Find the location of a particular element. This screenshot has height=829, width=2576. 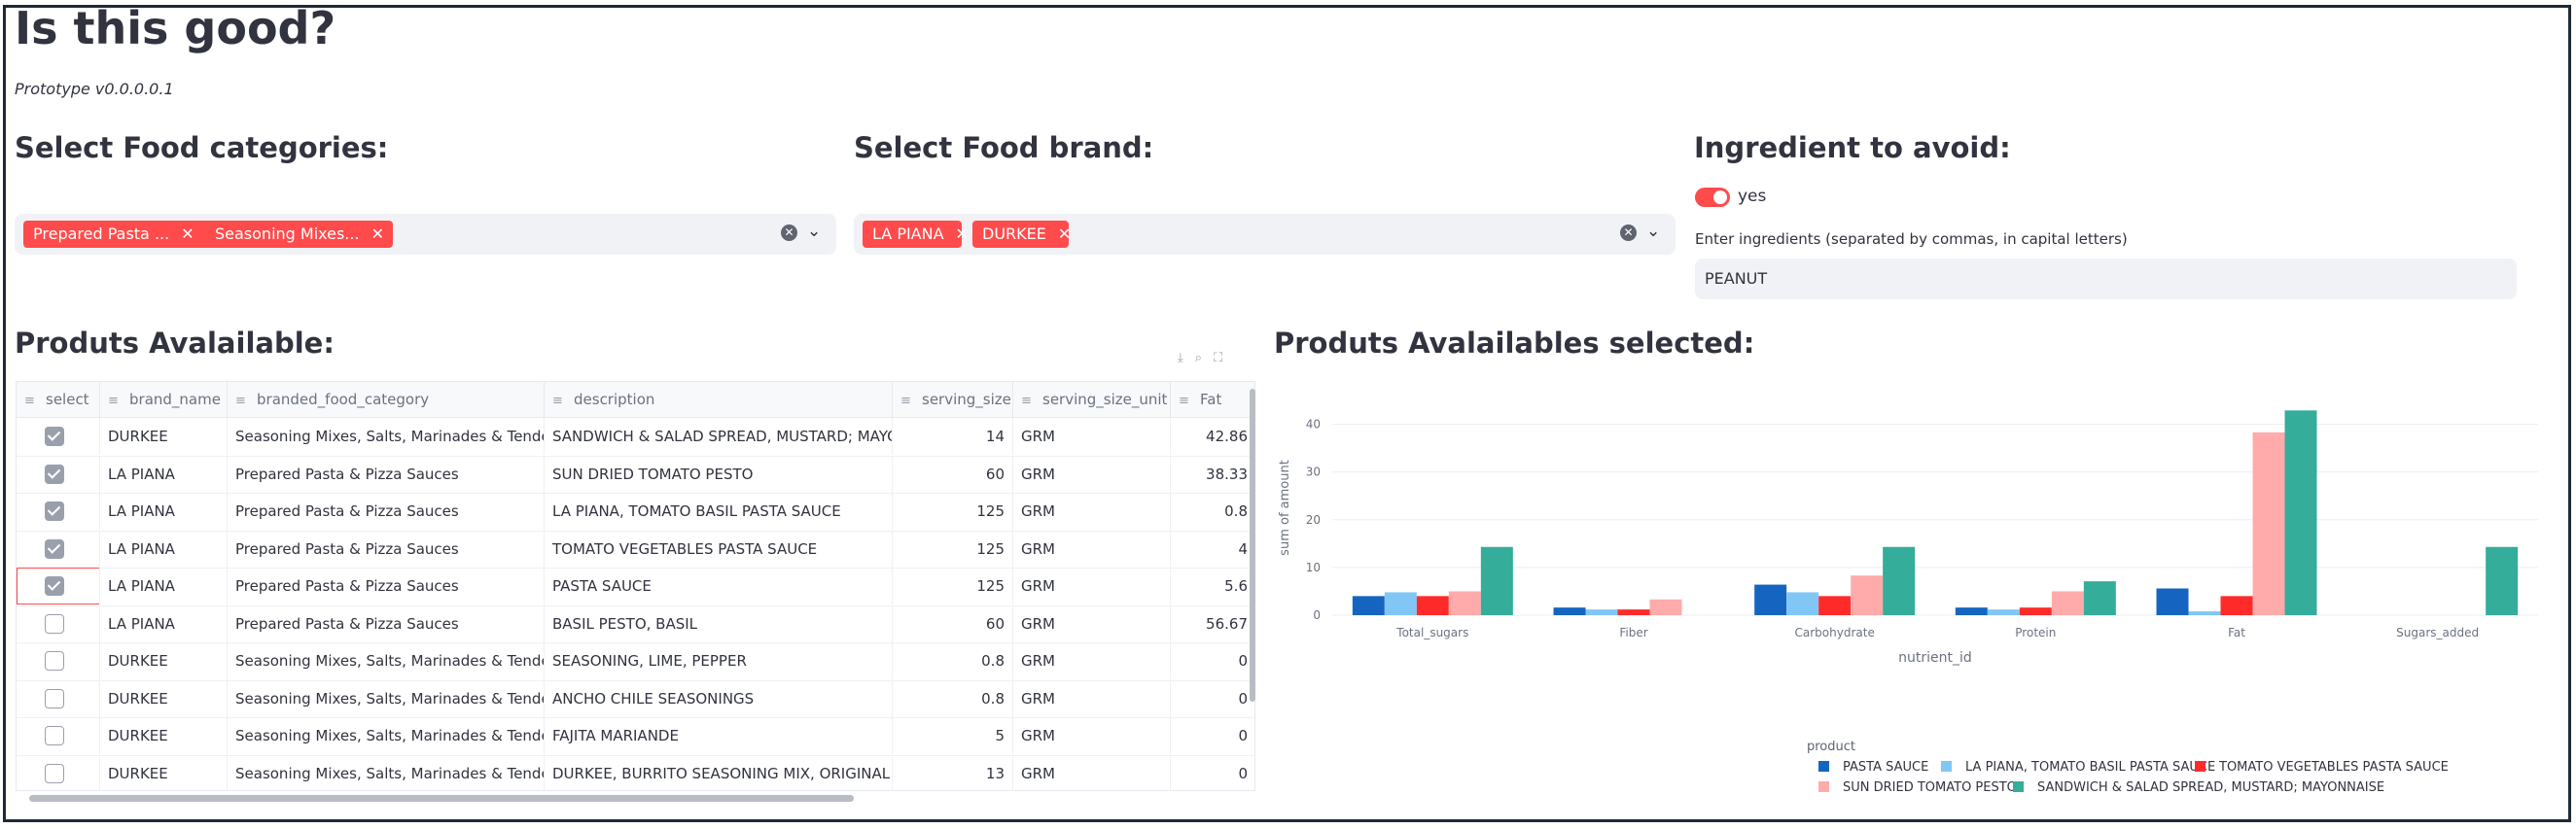

avoid-toggle is located at coordinates (1713, 197).